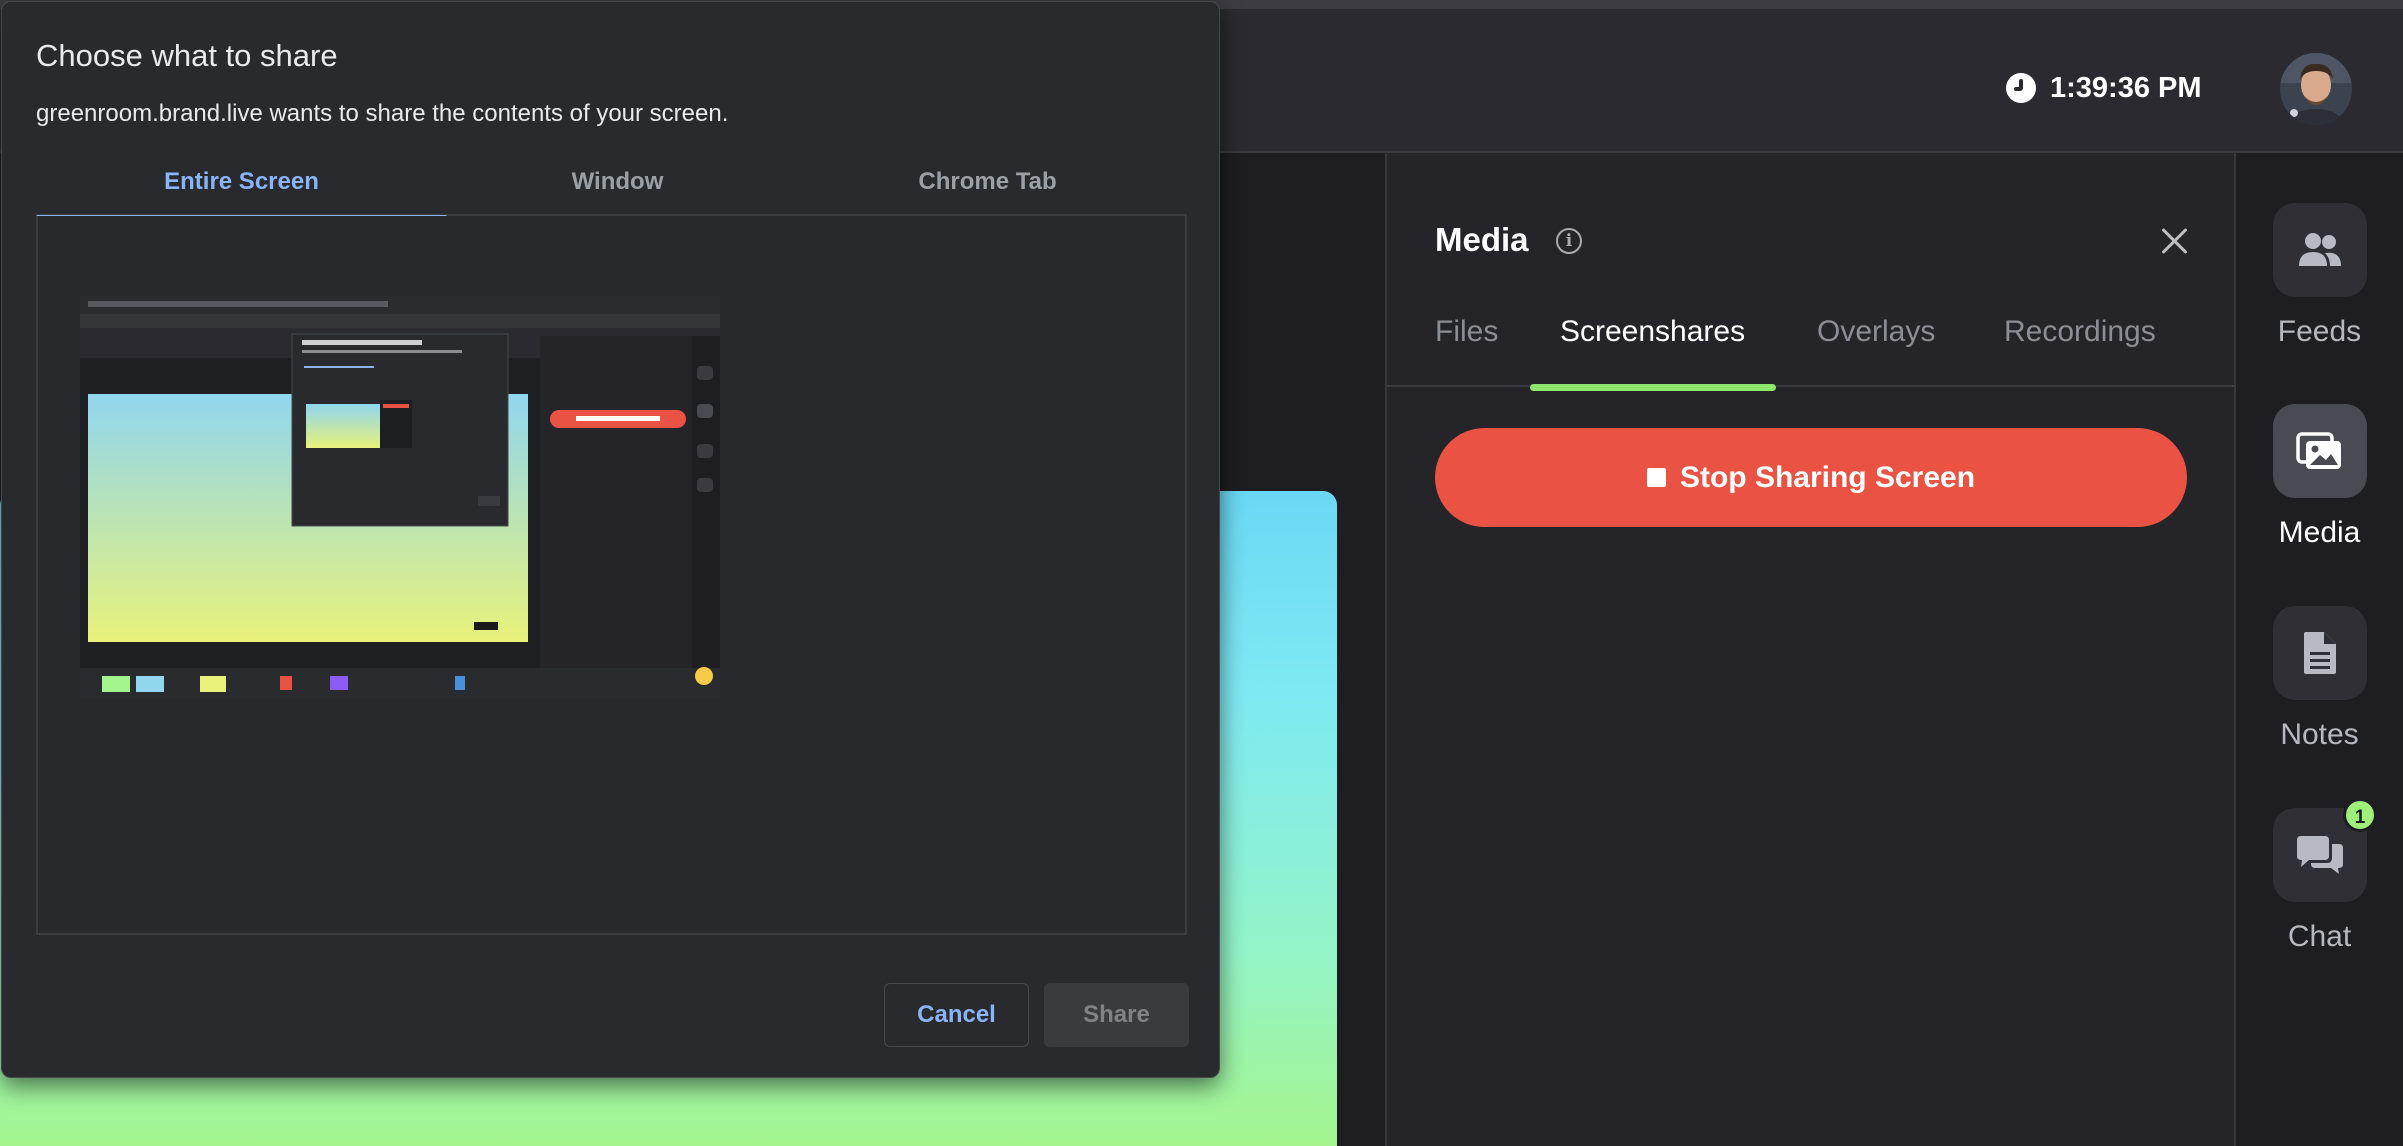 This screenshot has width=2403, height=1146. What do you see at coordinates (2319, 734) in the screenshot?
I see `sidebar-item-label: Notes` at bounding box center [2319, 734].